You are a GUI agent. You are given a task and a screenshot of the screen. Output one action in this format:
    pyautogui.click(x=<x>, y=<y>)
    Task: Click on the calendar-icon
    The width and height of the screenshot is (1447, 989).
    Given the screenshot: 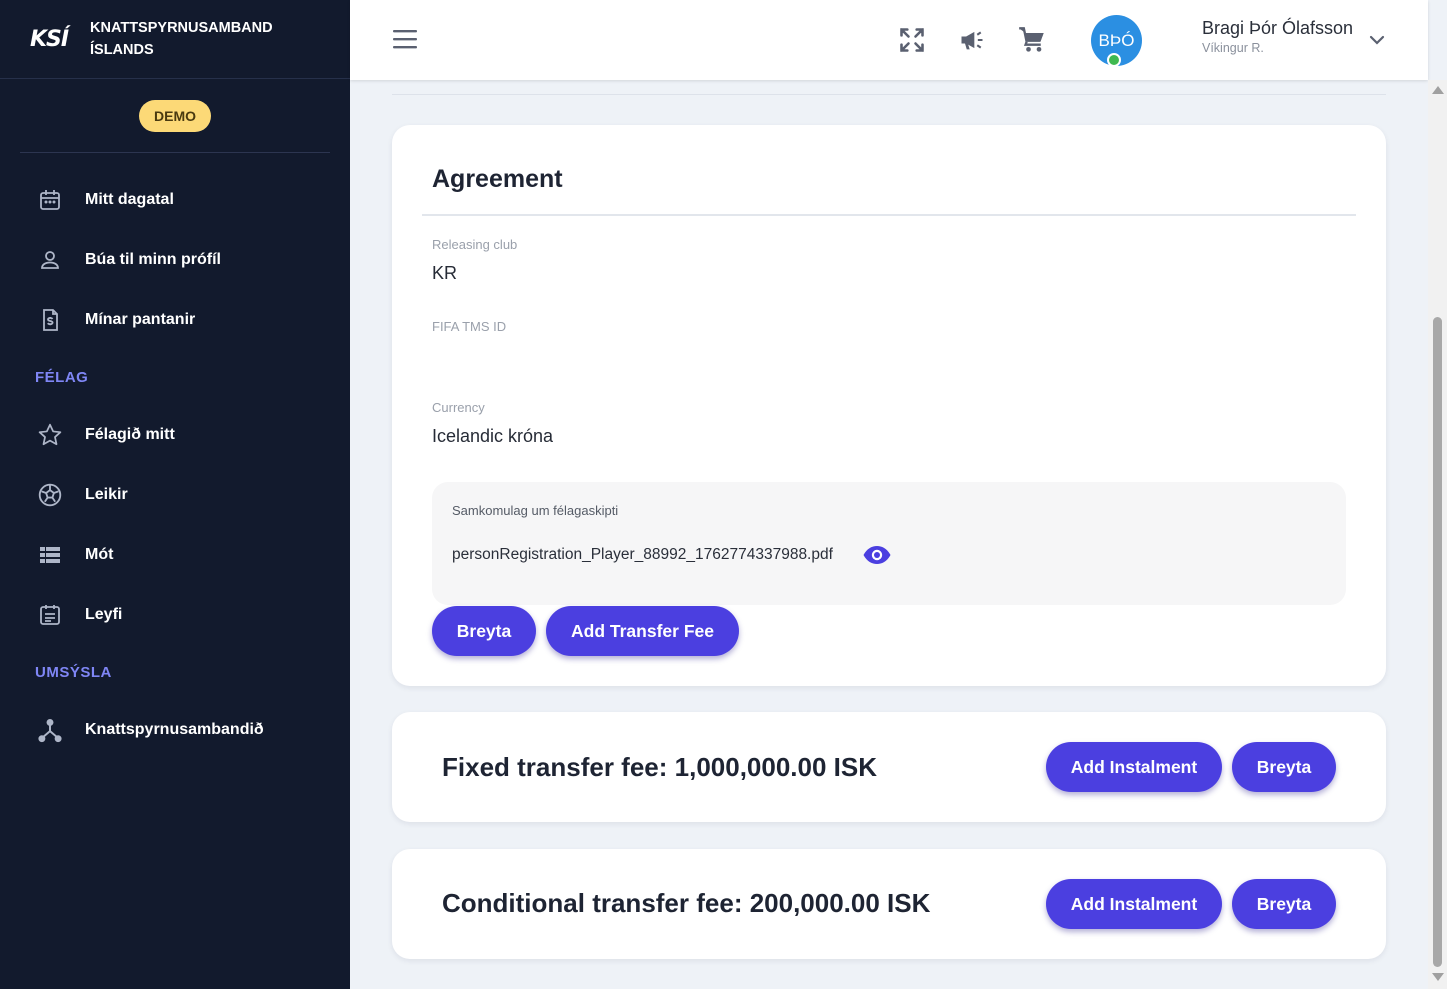 What is the action you would take?
    pyautogui.click(x=50, y=200)
    